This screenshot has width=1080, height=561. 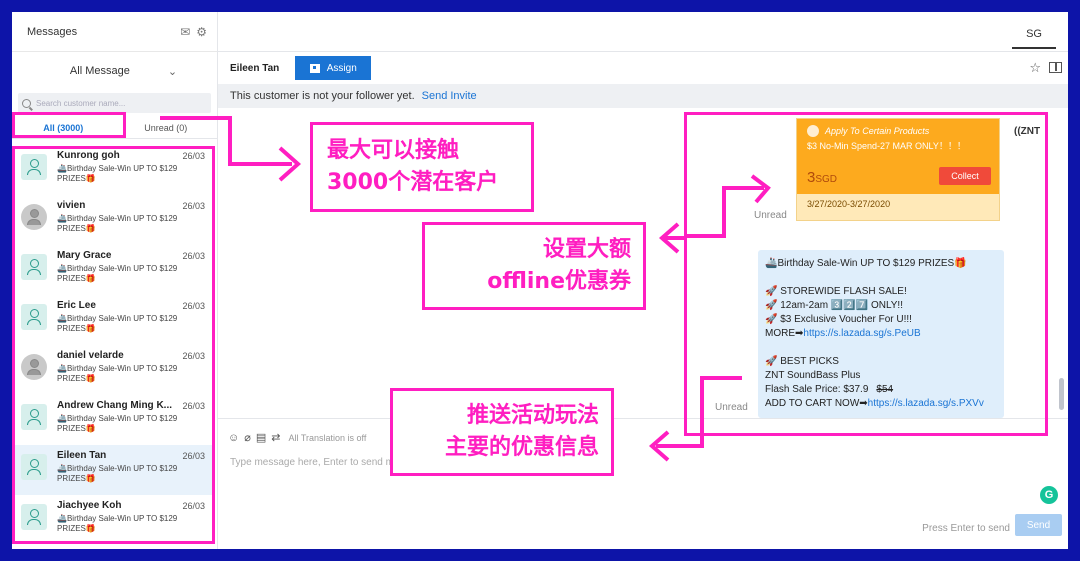 I want to click on arrow-voucher, so click(x=724, y=212).